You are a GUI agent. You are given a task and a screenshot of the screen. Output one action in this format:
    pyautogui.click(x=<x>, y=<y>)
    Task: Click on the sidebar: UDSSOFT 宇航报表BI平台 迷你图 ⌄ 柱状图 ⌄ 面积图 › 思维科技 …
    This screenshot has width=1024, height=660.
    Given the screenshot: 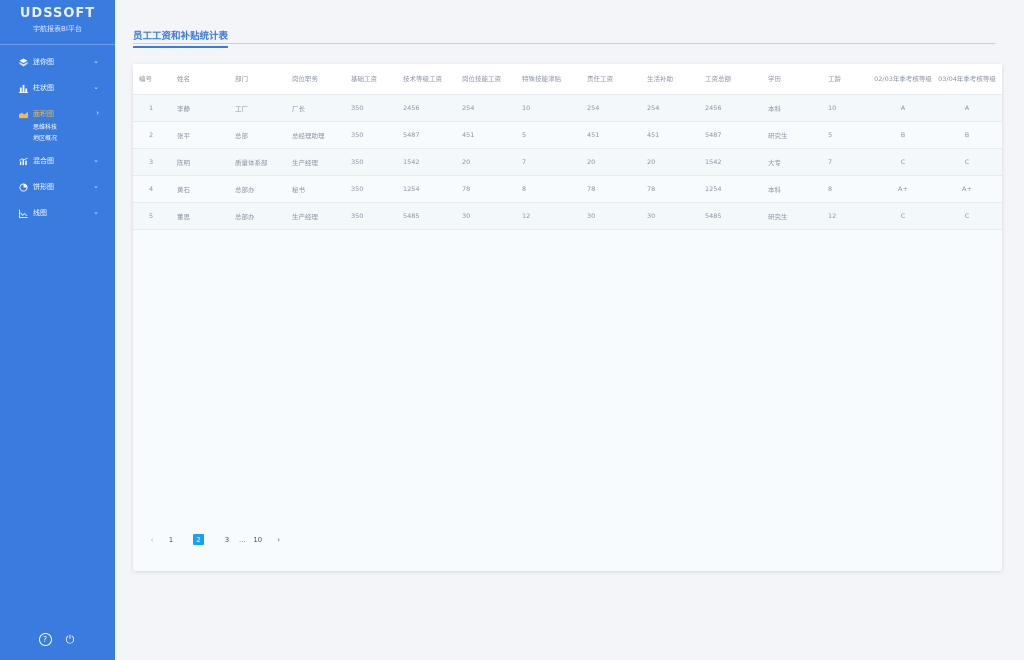 What is the action you would take?
    pyautogui.click(x=57, y=330)
    